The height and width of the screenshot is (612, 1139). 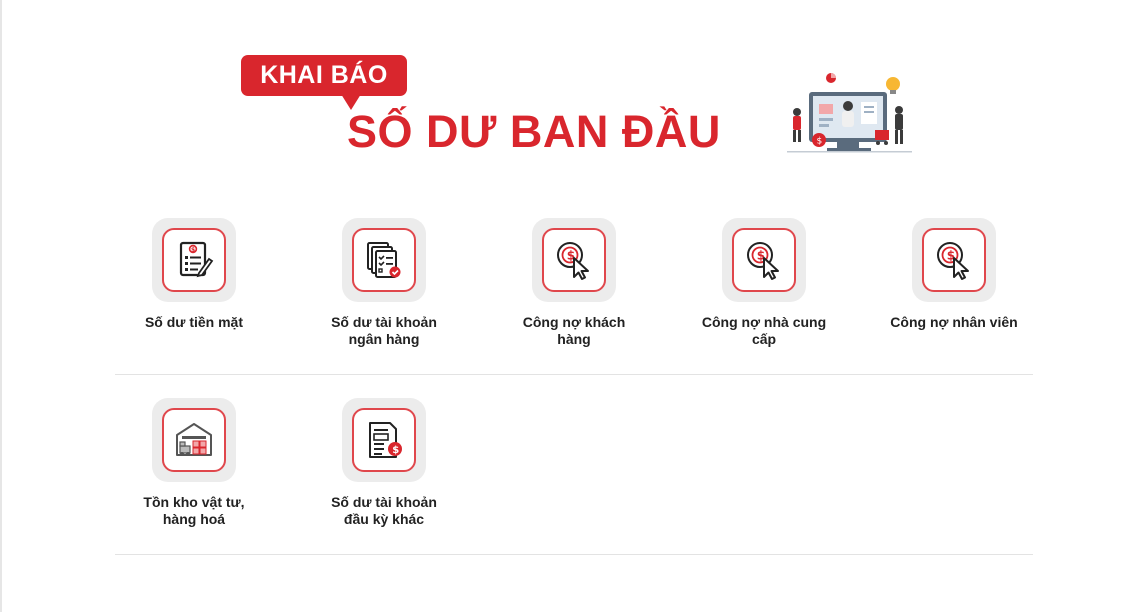 What do you see at coordinates (194, 510) in the screenshot?
I see `tile-label: Tồn kho vật tư, hàng hoá` at bounding box center [194, 510].